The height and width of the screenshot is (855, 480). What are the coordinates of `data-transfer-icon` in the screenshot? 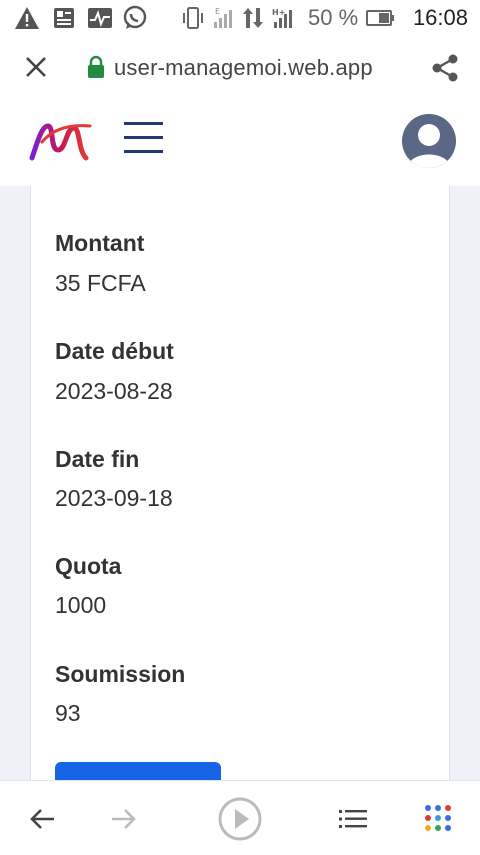 It's located at (253, 18).